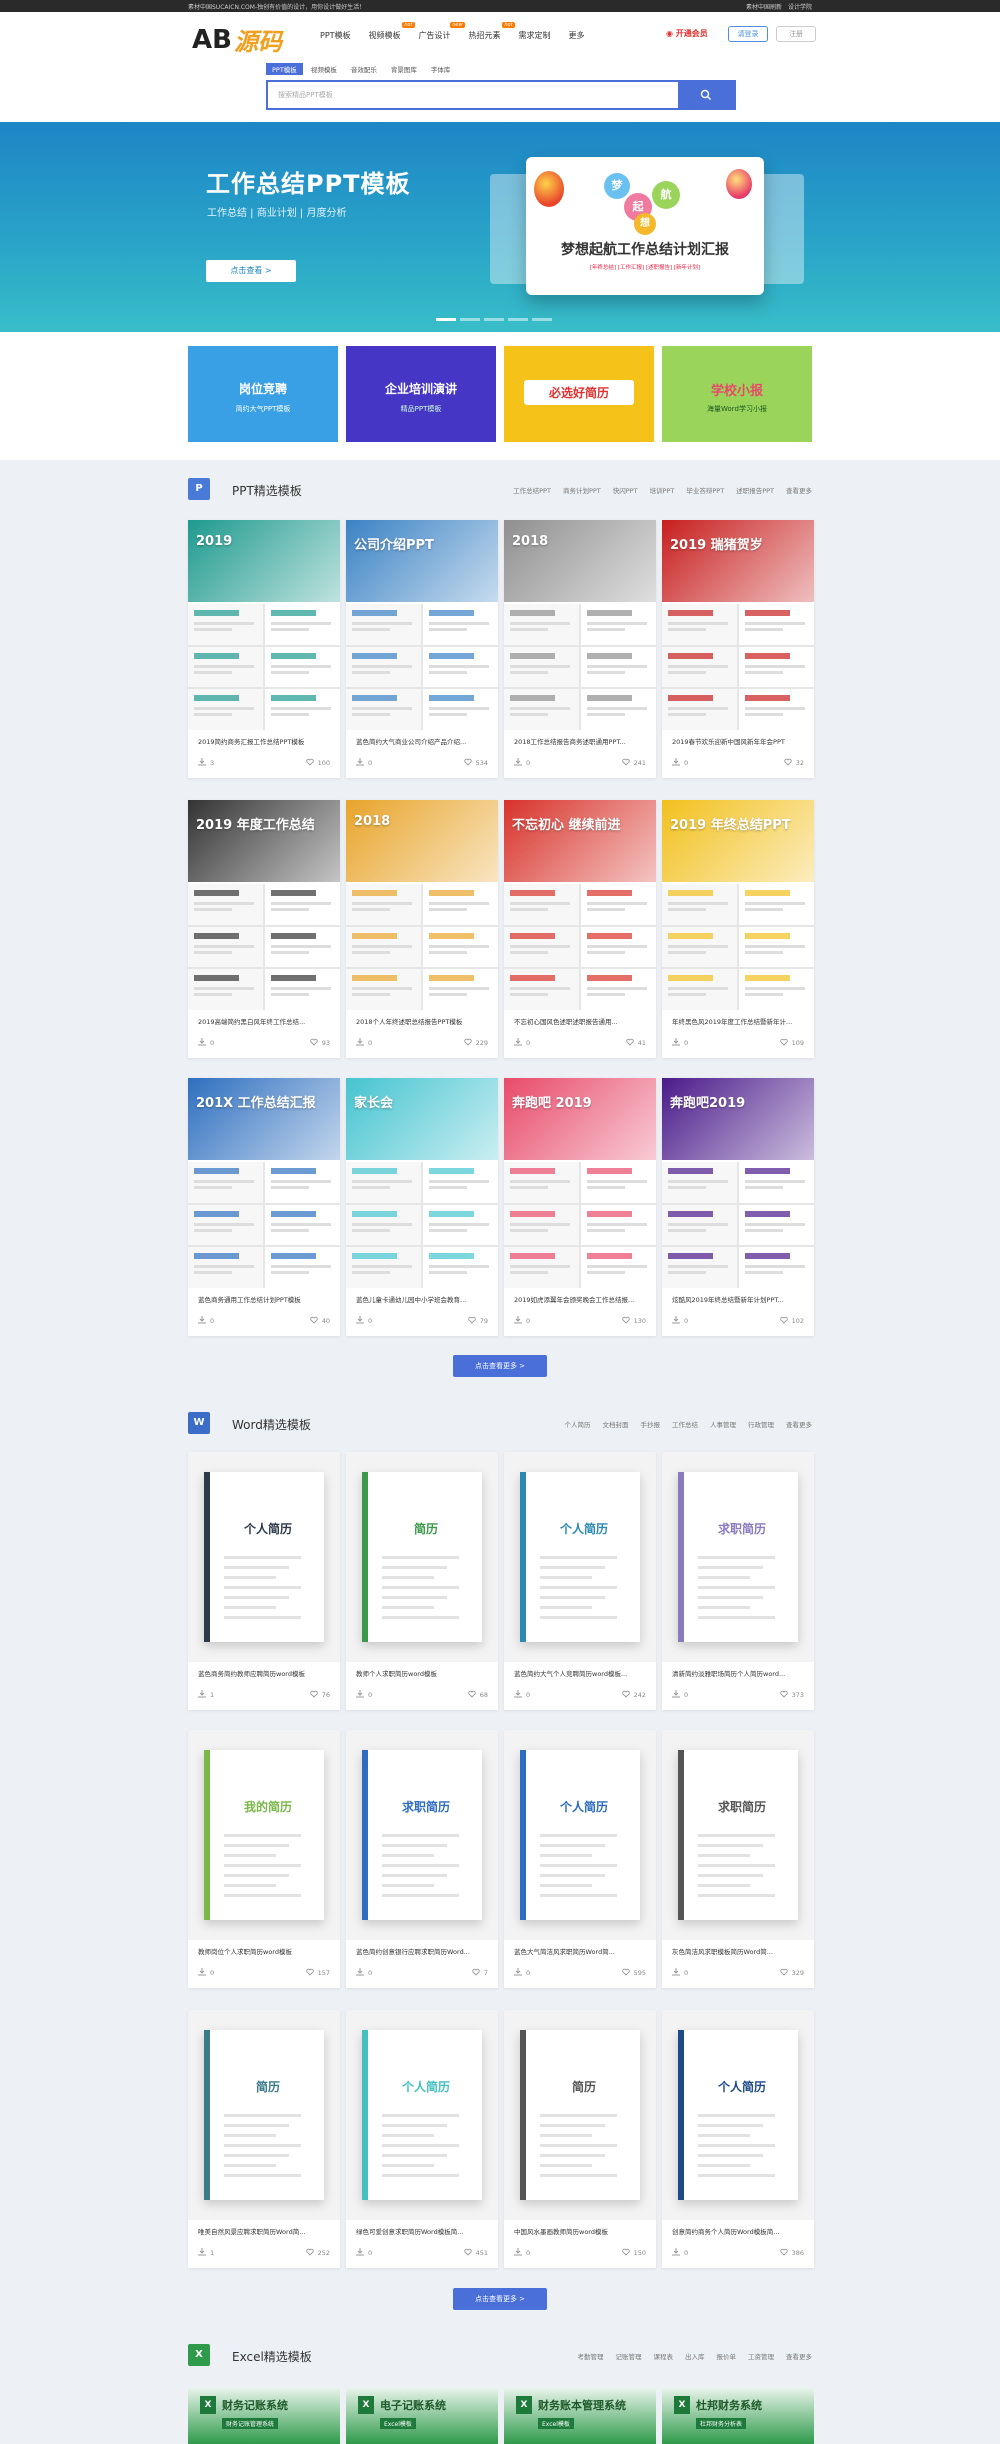 Image resolution: width=1000 pixels, height=2444 pixels. What do you see at coordinates (799, 2356) in the screenshot?
I see `excel-view-more-link: 查看更多` at bounding box center [799, 2356].